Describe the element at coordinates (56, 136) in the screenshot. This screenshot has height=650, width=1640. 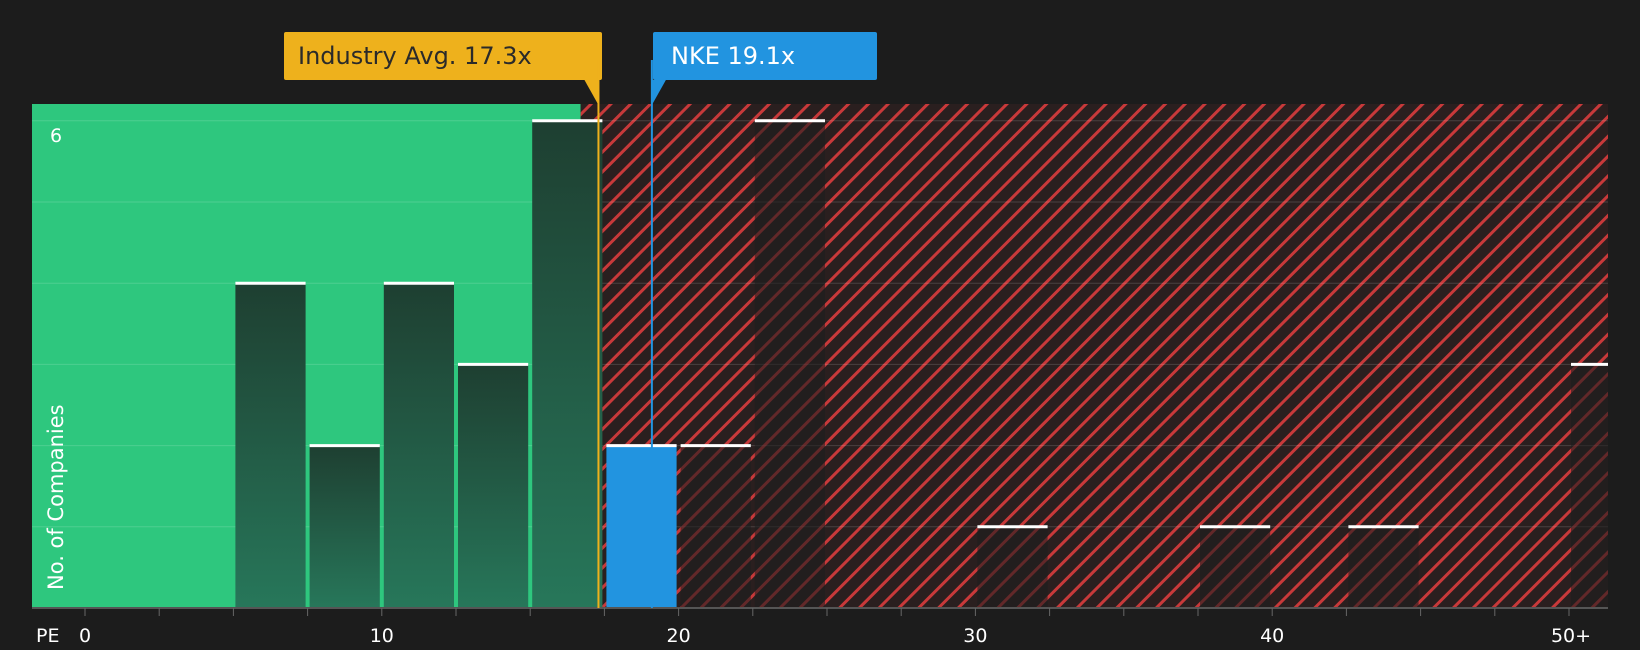
I see `y-tick-label: 6` at that location.